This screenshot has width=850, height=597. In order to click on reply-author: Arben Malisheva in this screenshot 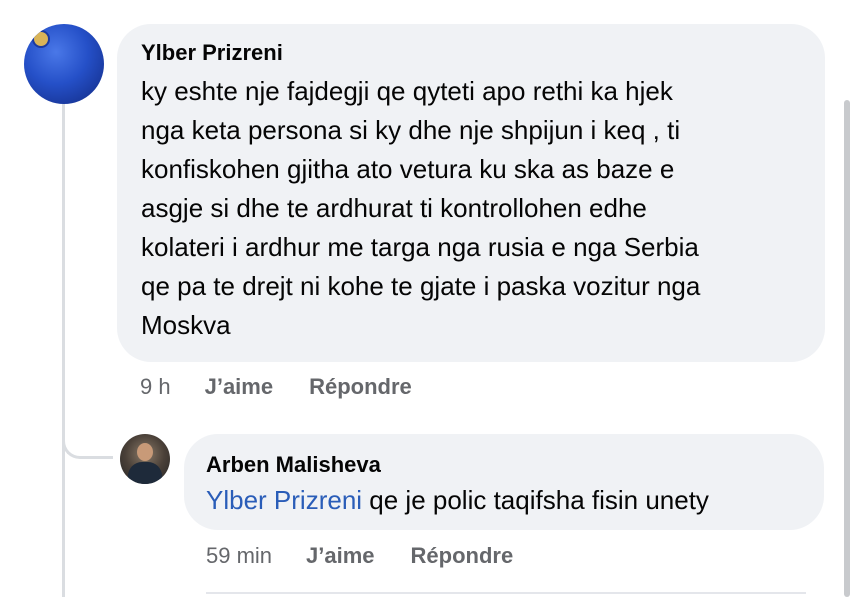, I will do `click(503, 465)`.